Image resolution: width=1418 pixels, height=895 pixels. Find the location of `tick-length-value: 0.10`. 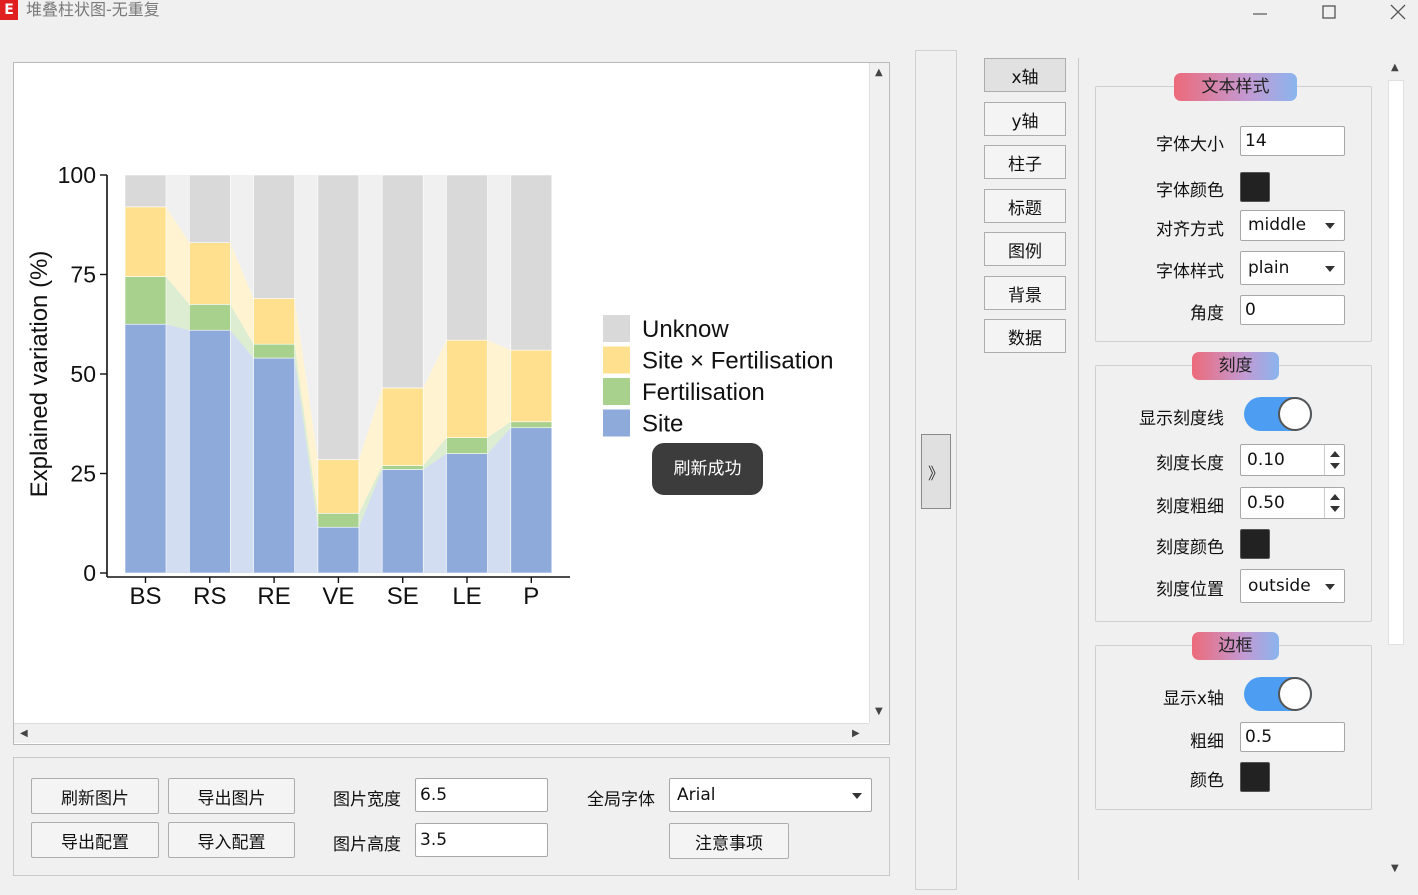

tick-length-value: 0.10 is located at coordinates (1266, 460).